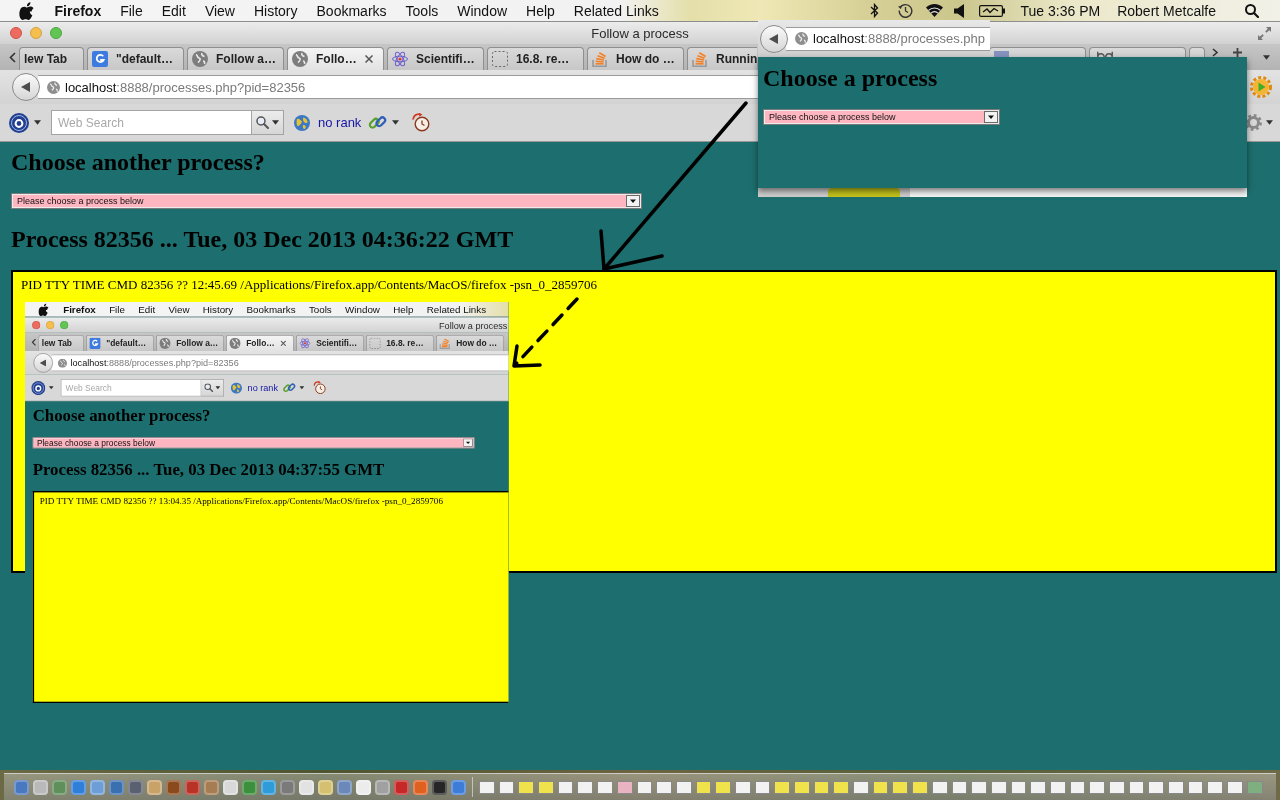 Image resolution: width=1280 pixels, height=800 pixels. What do you see at coordinates (271, 309) in the screenshot?
I see `menu-item: Bookmarks` at bounding box center [271, 309].